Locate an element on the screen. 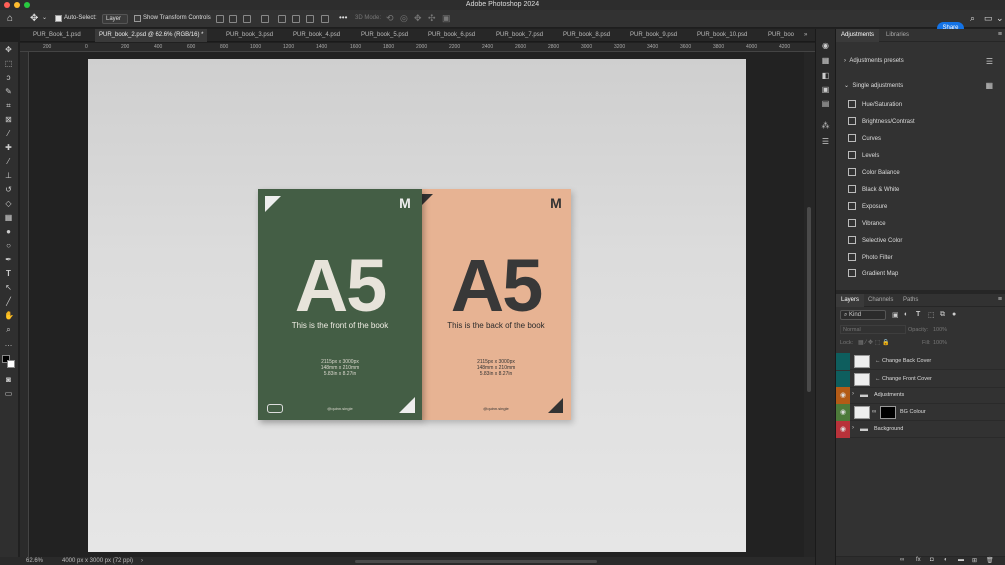 The width and height of the screenshot is (1005, 565). line-tool-icon: ╱ is located at coordinates (8, 301).